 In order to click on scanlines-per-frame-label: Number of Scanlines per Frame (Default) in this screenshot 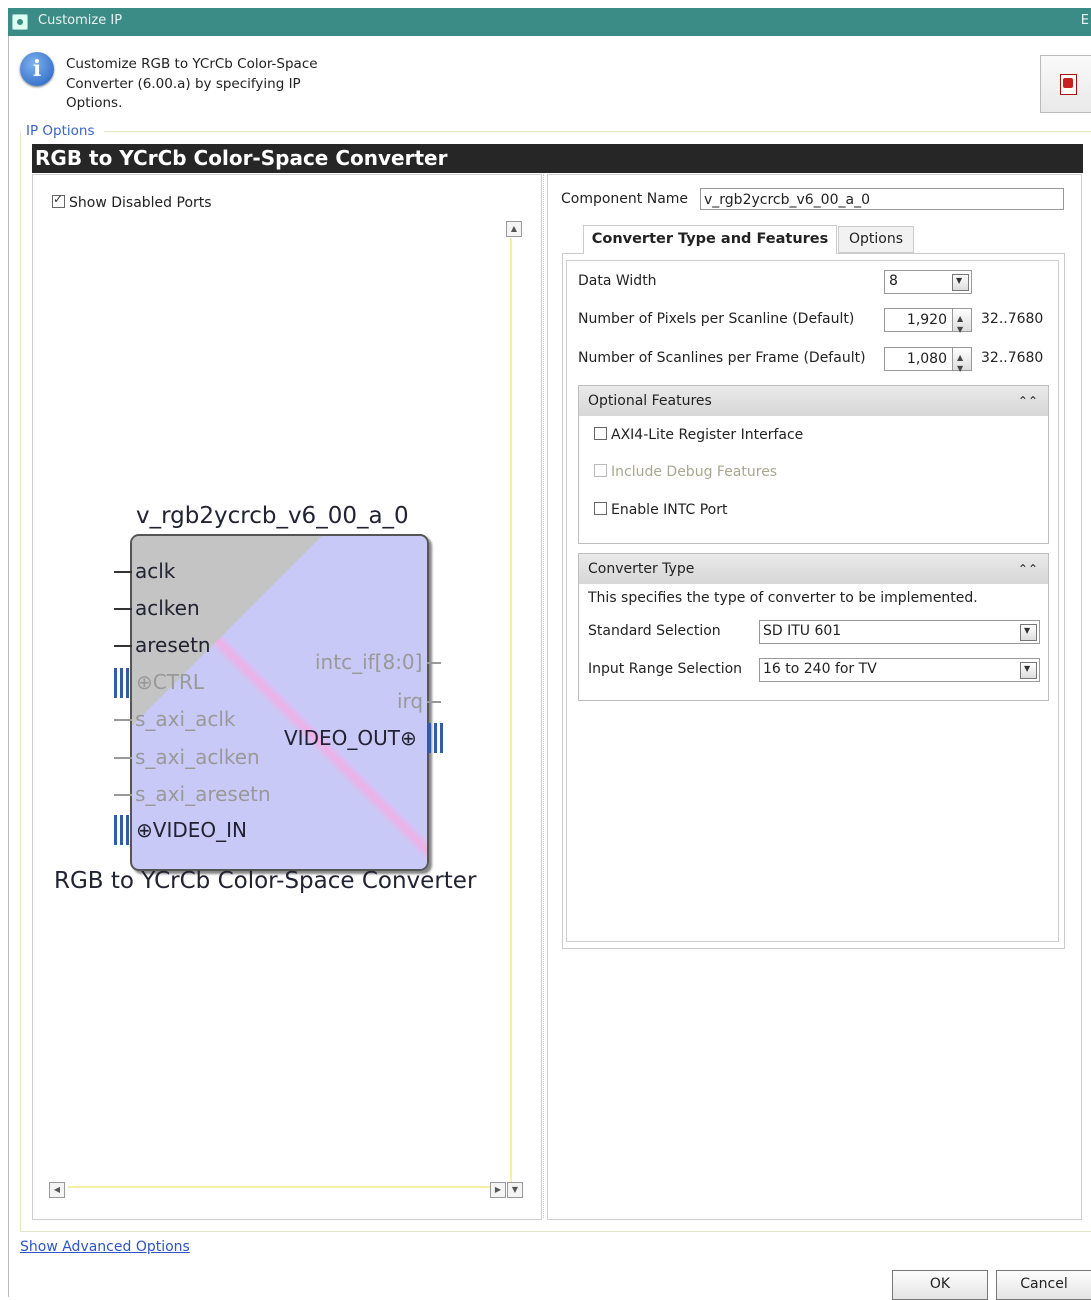, I will do `click(722, 358)`.